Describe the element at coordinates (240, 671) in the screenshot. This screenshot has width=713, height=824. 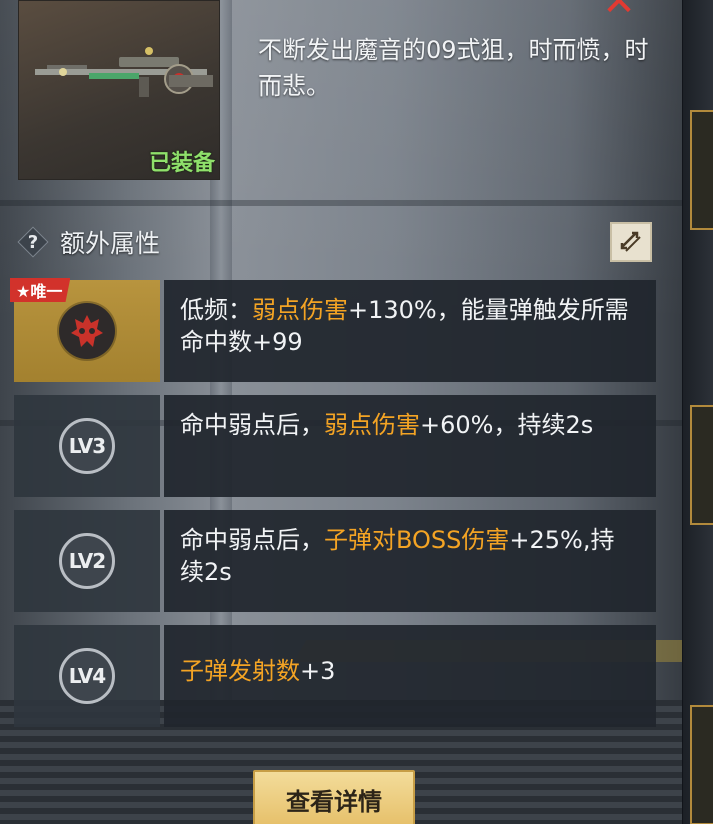
I see `attribute-highlight: 子弹发射数` at that location.